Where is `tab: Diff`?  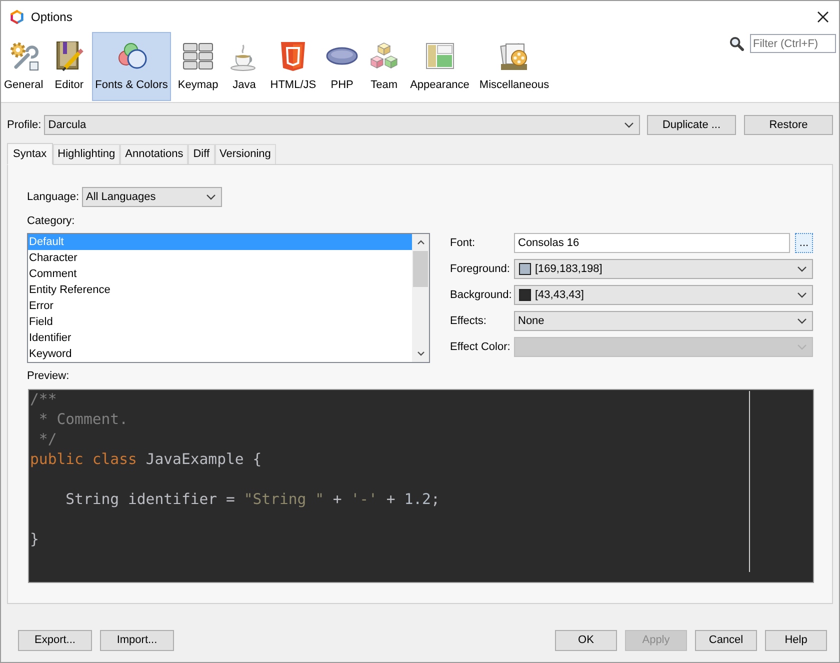
tab: Diff is located at coordinates (201, 154).